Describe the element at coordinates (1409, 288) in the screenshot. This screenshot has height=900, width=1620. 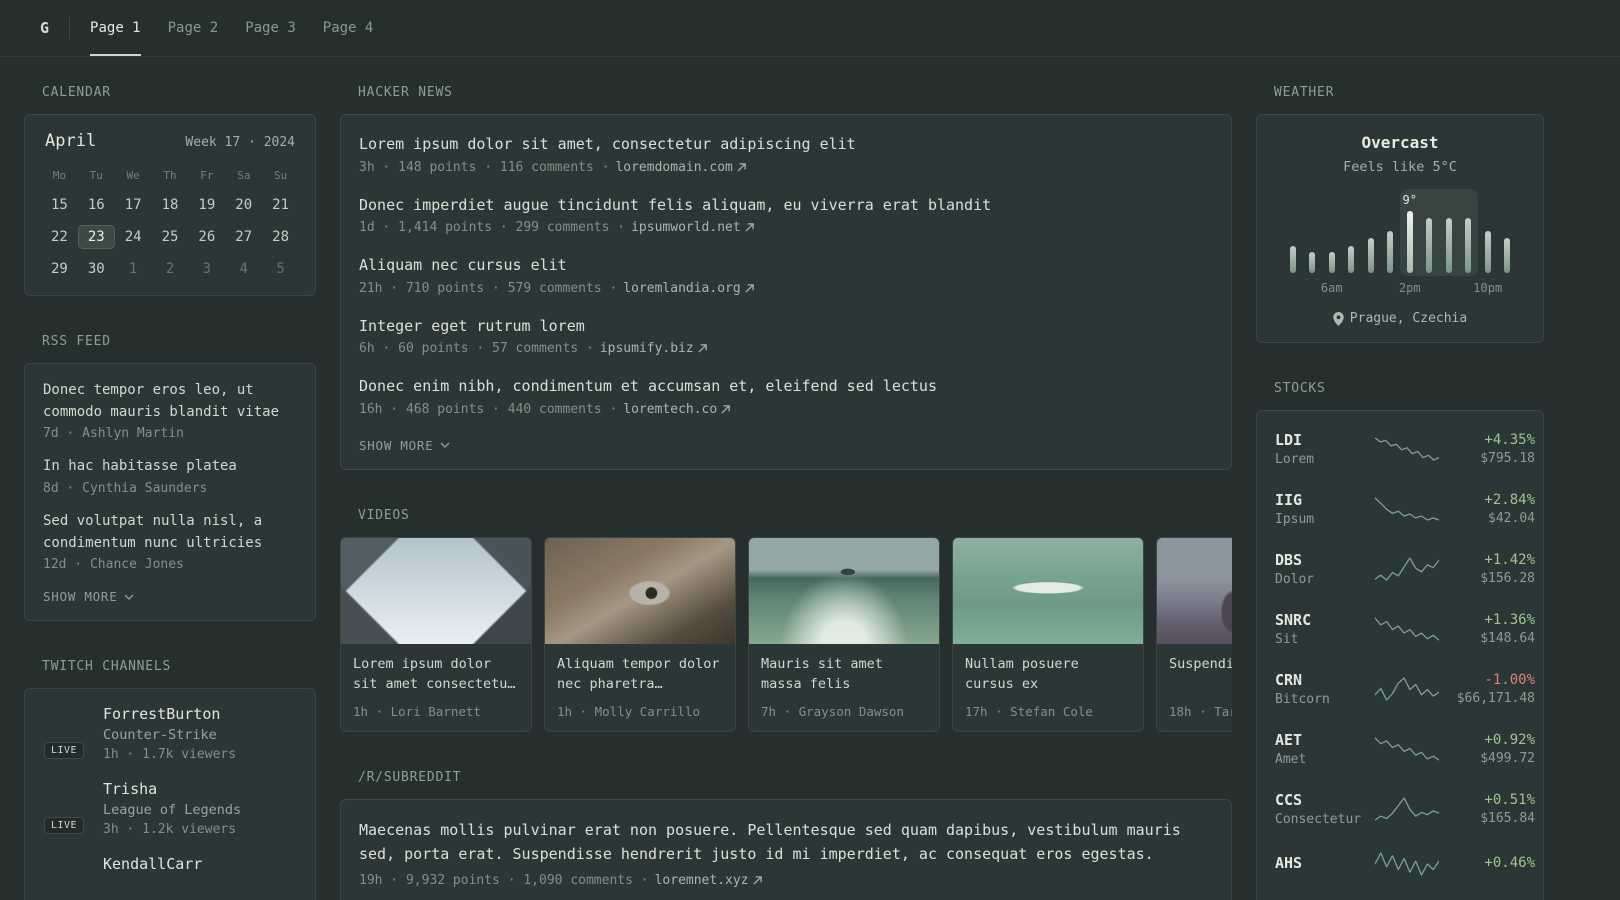
I see `weather-axis-label: 2pm` at that location.